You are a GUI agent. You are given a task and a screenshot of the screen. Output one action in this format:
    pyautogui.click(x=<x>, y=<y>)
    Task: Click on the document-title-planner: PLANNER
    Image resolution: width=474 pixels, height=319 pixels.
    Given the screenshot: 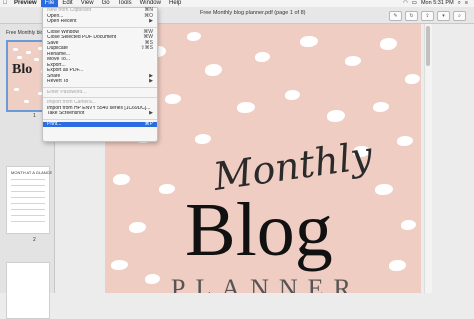 What is the action you would take?
    pyautogui.click(x=266, y=283)
    